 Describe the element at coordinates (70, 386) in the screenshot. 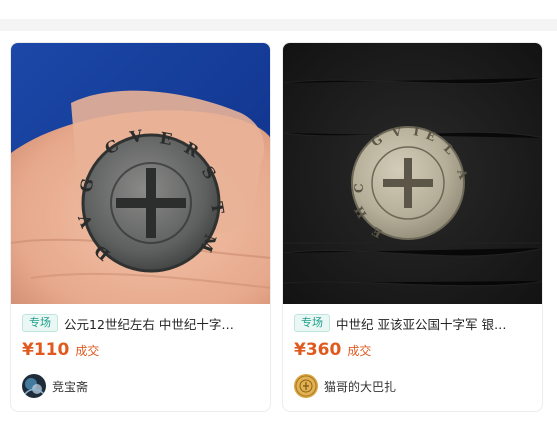

I see `seller-name: 竞宝斋` at that location.